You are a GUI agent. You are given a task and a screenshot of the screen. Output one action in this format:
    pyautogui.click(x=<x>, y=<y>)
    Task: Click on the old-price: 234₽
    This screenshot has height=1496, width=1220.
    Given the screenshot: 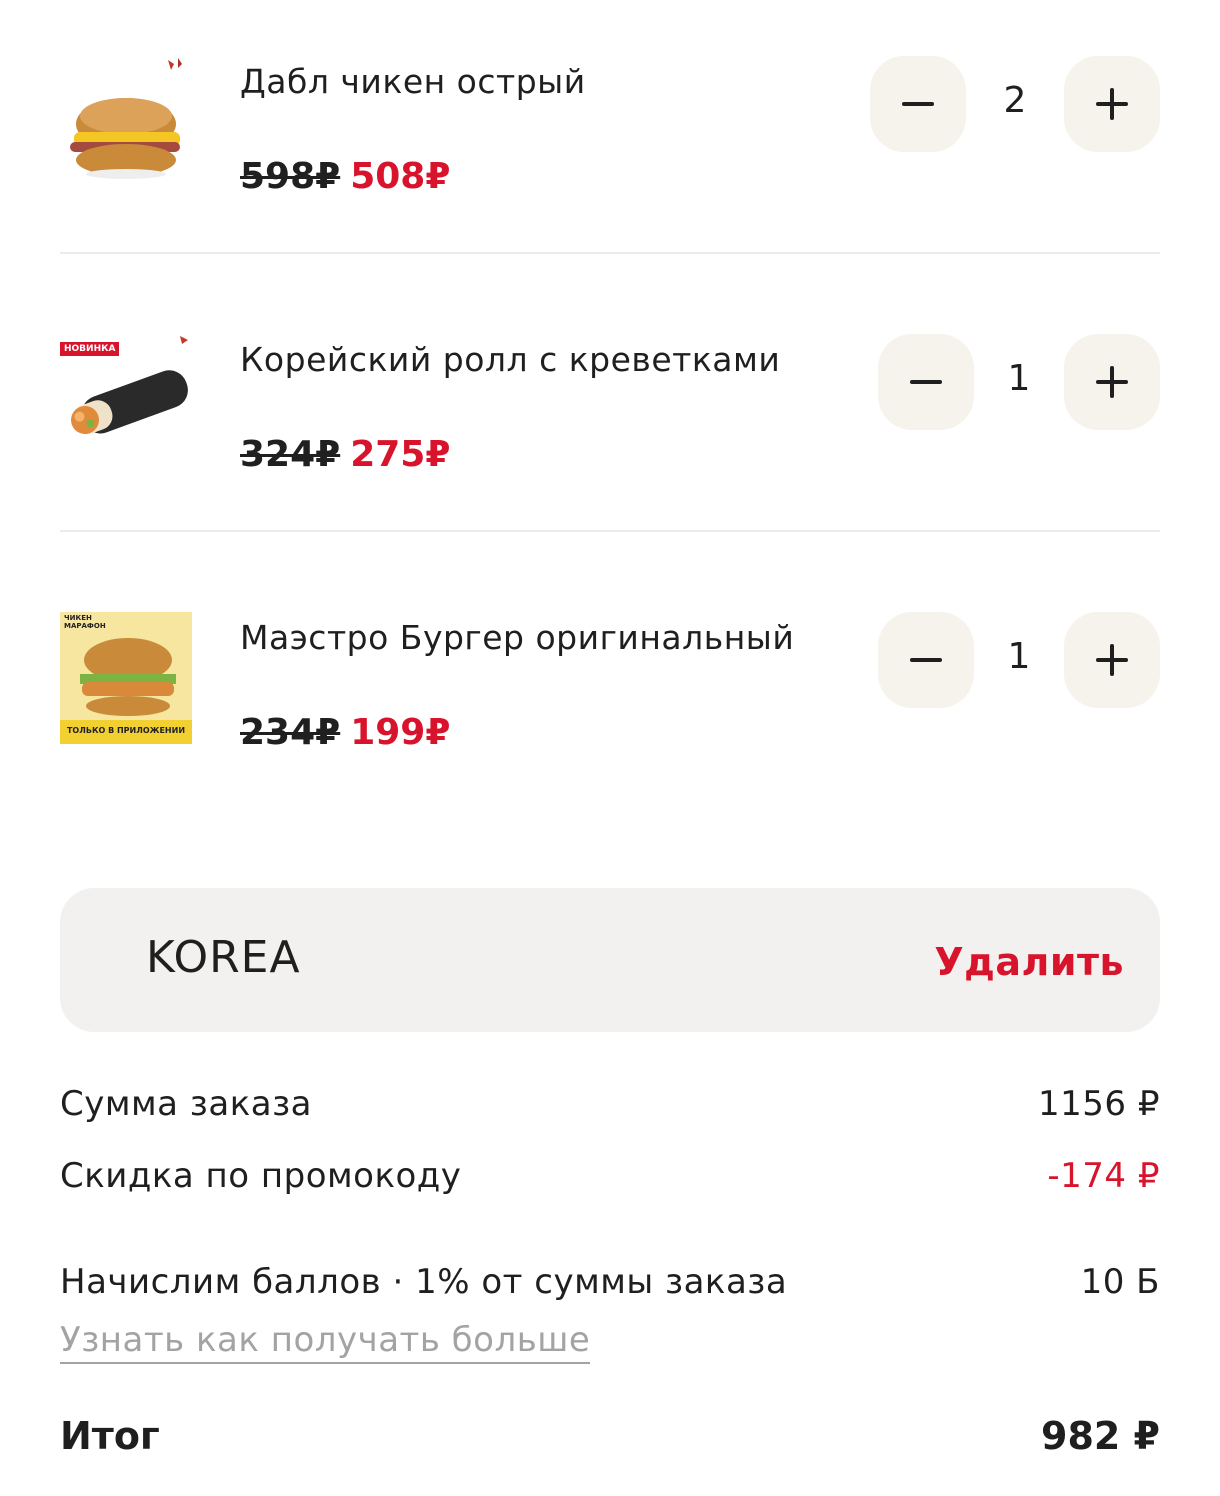 What is the action you would take?
    pyautogui.click(x=290, y=732)
    